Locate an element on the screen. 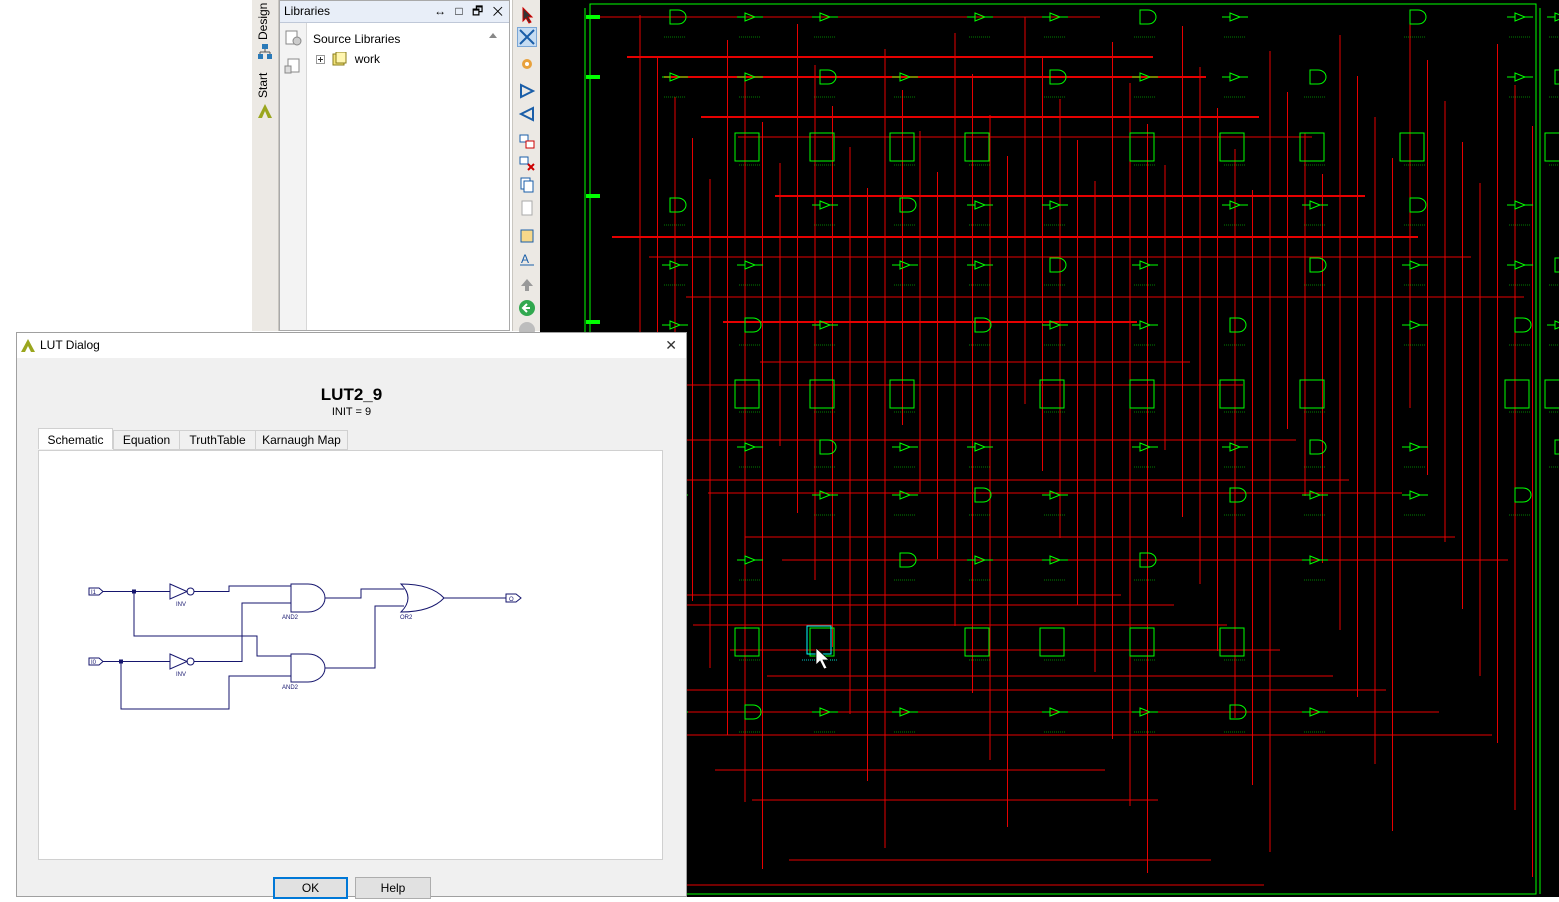 The height and width of the screenshot is (902, 1559). select-arrow-icon is located at coordinates (527, 15).